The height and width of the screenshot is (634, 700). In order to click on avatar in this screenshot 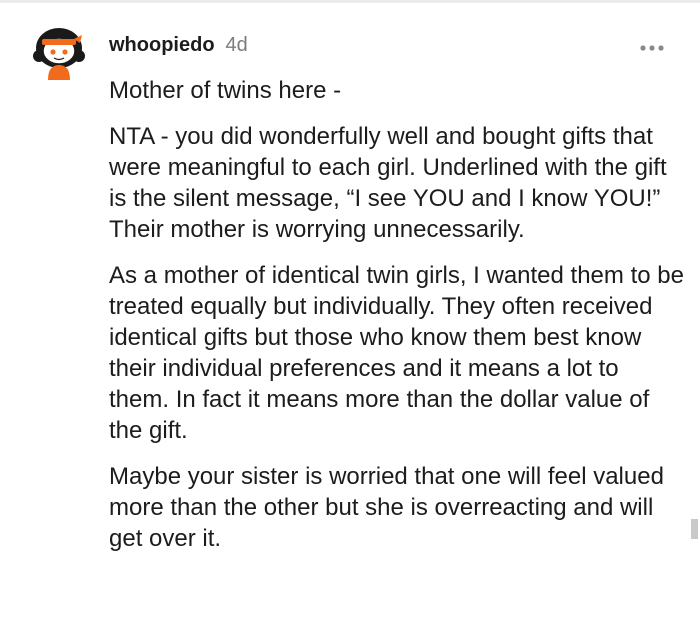, I will do `click(59, 51)`.